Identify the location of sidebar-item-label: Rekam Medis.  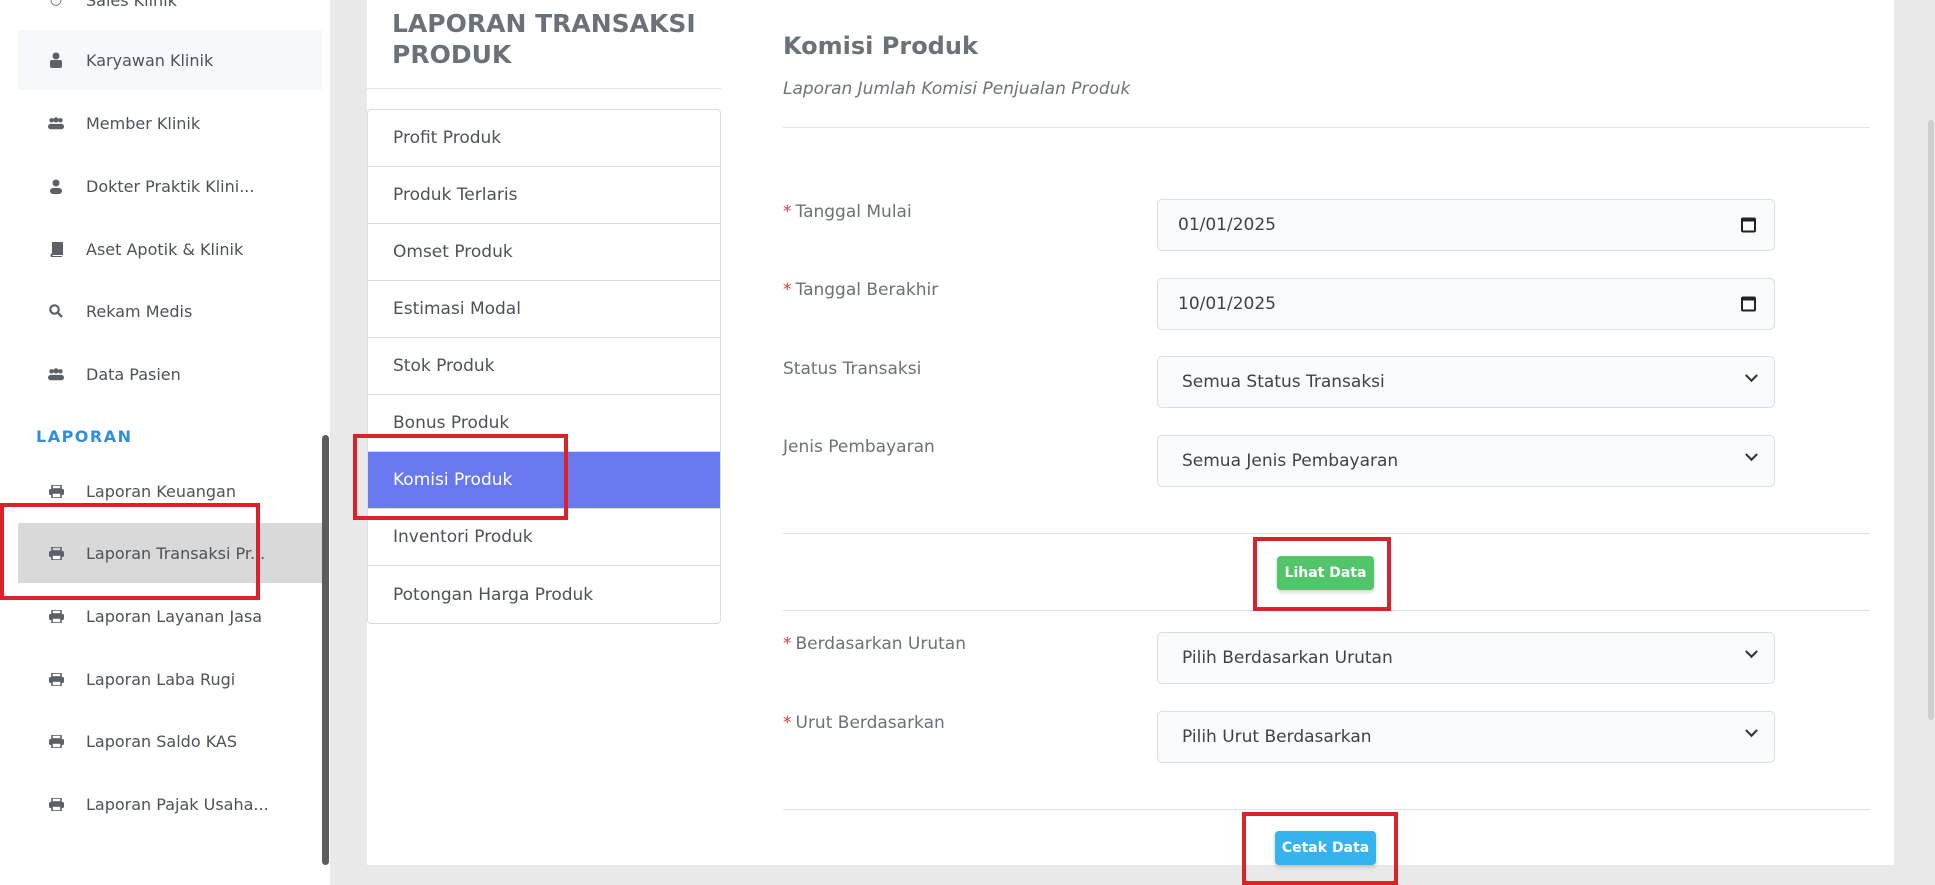
(139, 311).